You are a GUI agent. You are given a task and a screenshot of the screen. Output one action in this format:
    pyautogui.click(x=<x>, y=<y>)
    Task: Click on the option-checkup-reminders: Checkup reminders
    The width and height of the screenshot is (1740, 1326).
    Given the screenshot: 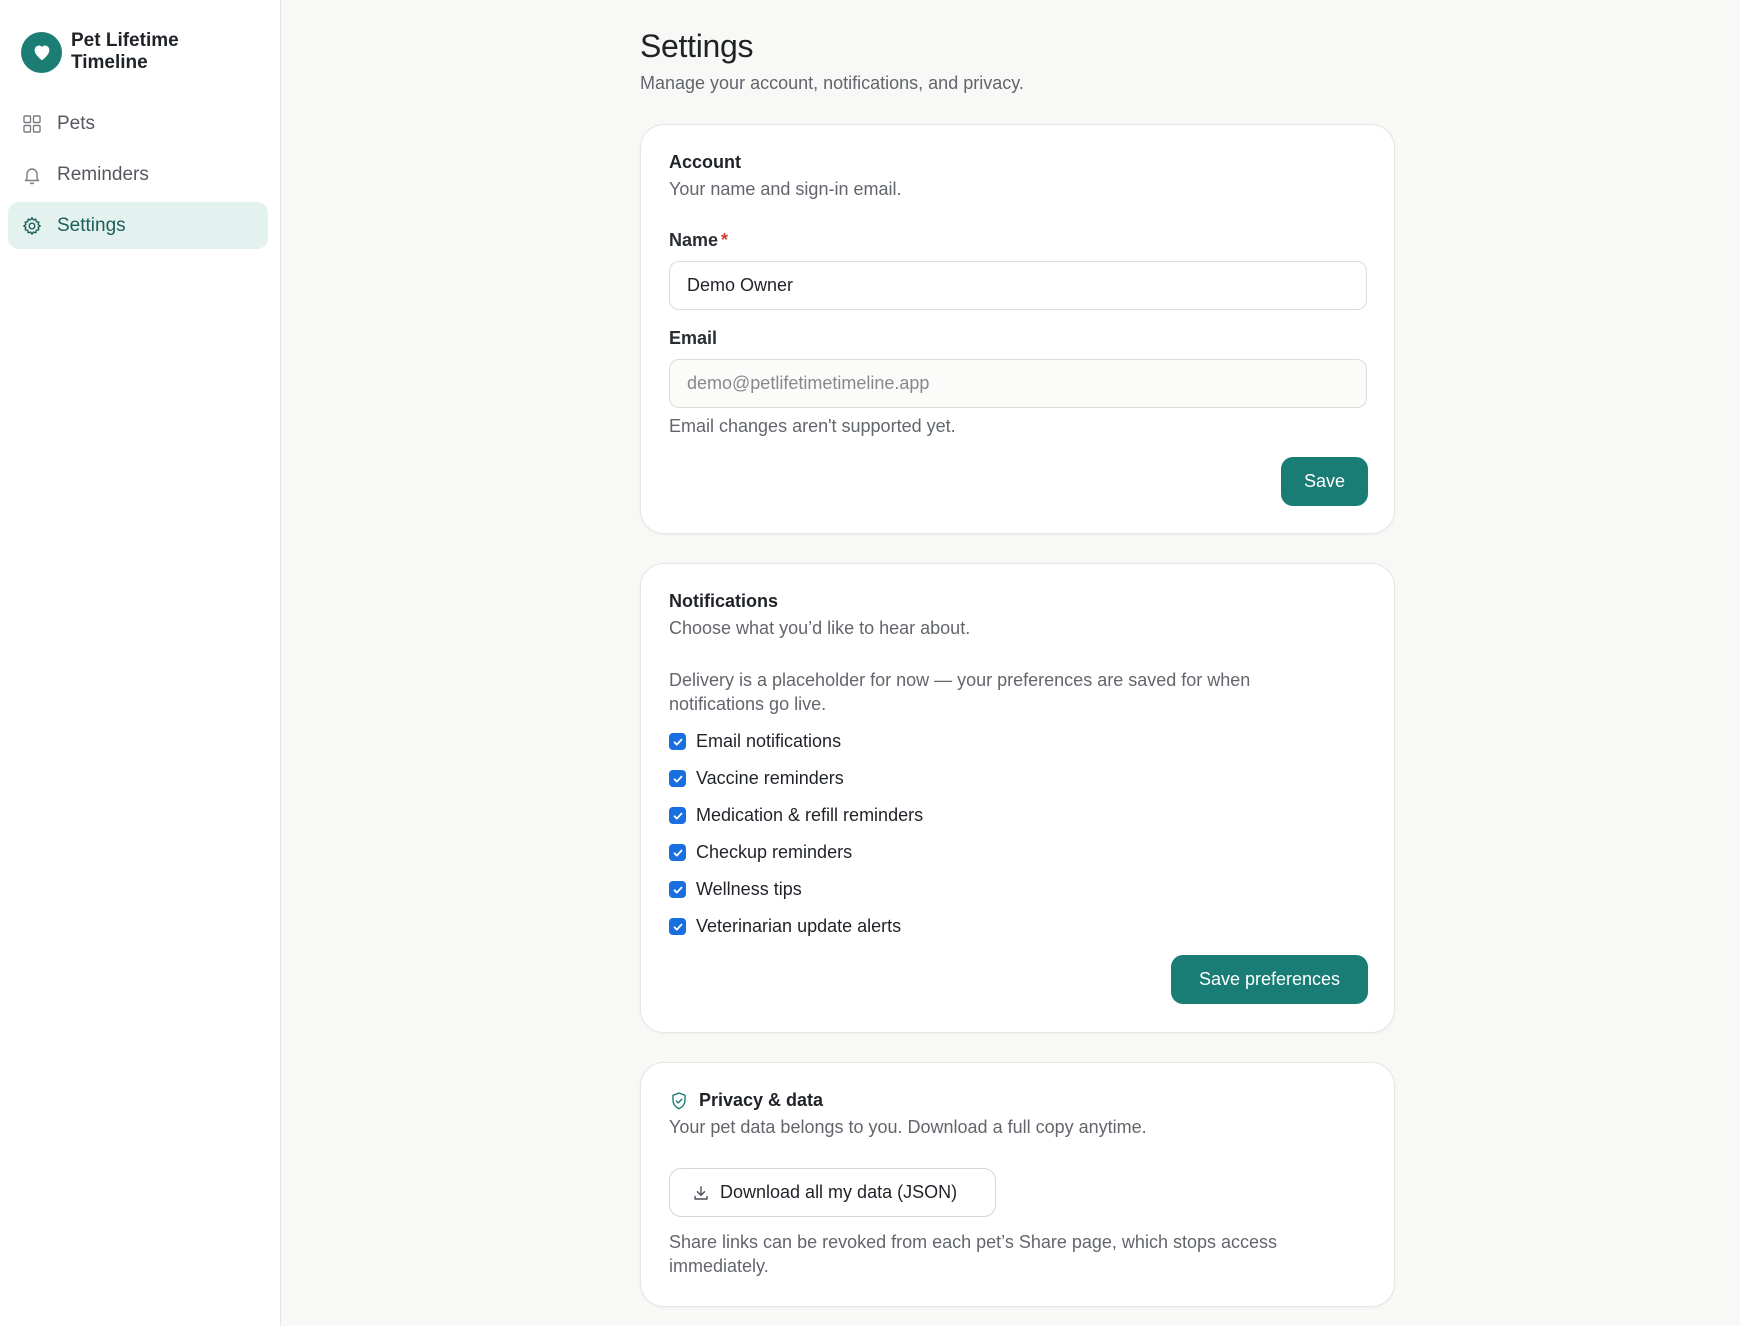 What is the action you would take?
    pyautogui.click(x=796, y=852)
    